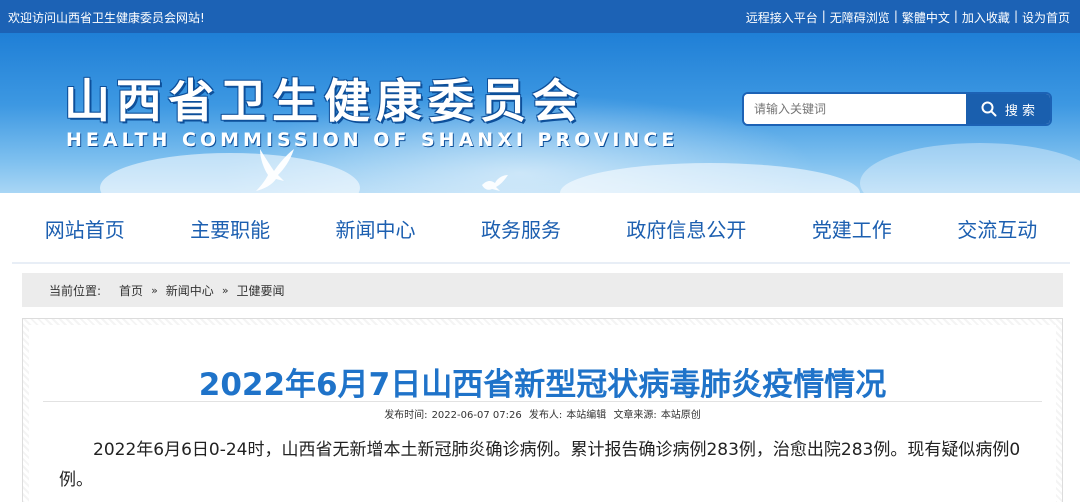 The width and height of the screenshot is (1080, 502). I want to click on search-box: 搜 索, so click(897, 109).